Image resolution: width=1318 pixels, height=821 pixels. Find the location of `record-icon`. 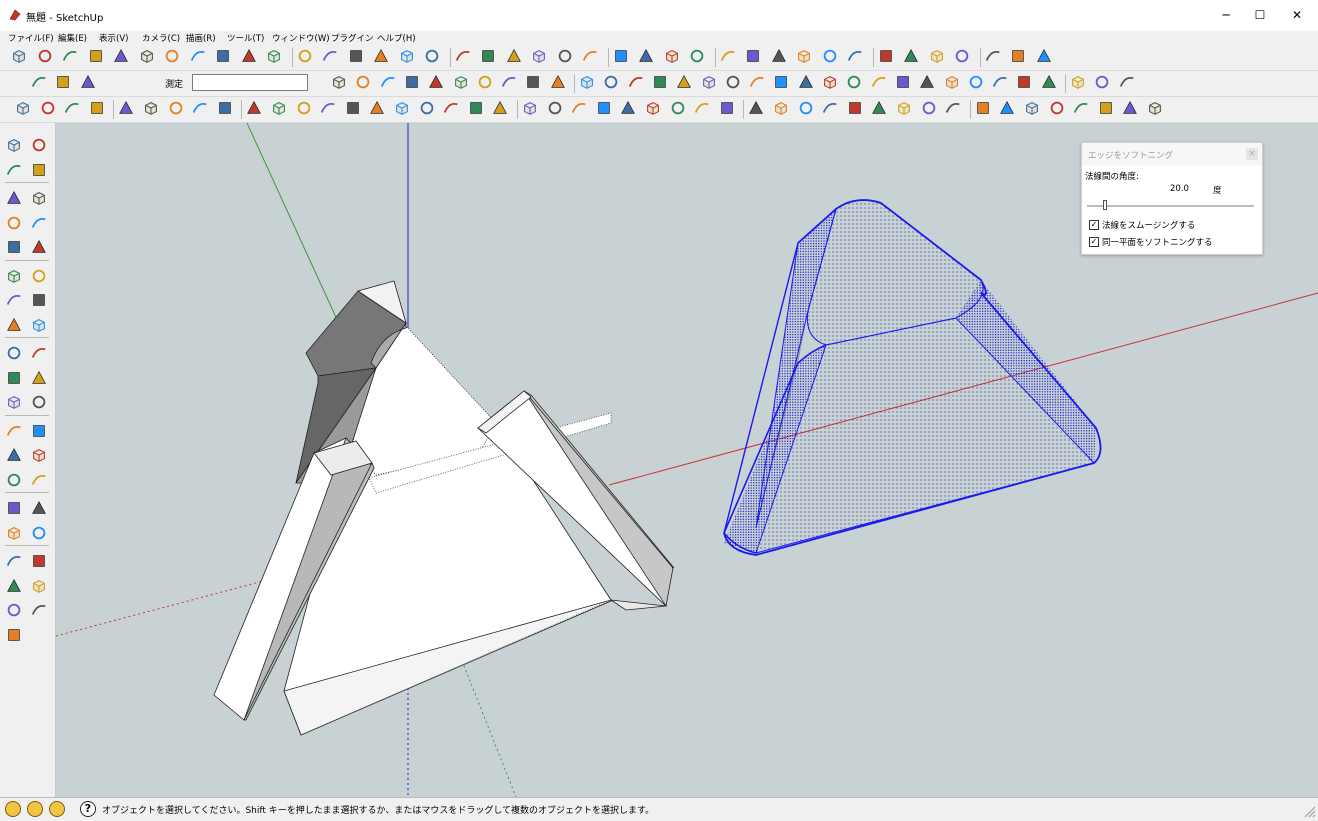

record-icon is located at coordinates (127, 109).